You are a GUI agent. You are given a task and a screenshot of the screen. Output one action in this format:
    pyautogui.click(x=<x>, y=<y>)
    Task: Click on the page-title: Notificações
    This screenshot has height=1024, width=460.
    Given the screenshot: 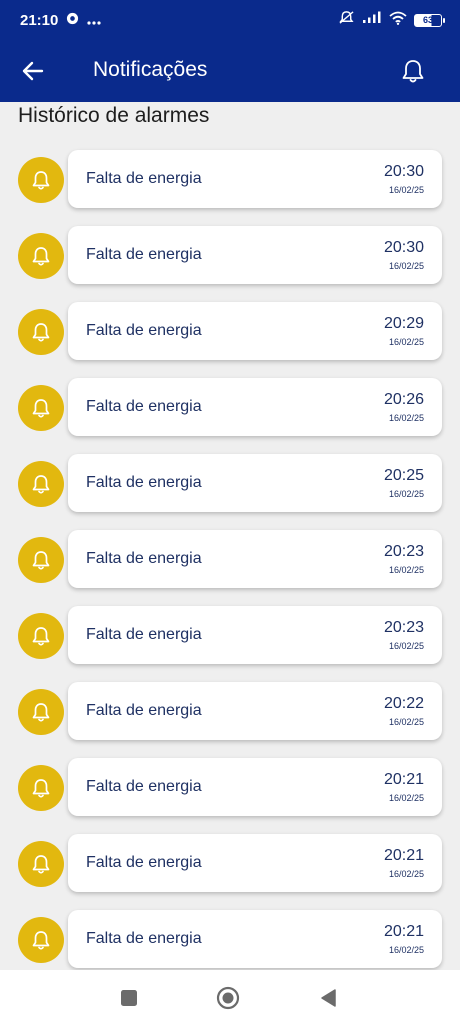 What is the action you would take?
    pyautogui.click(x=150, y=69)
    